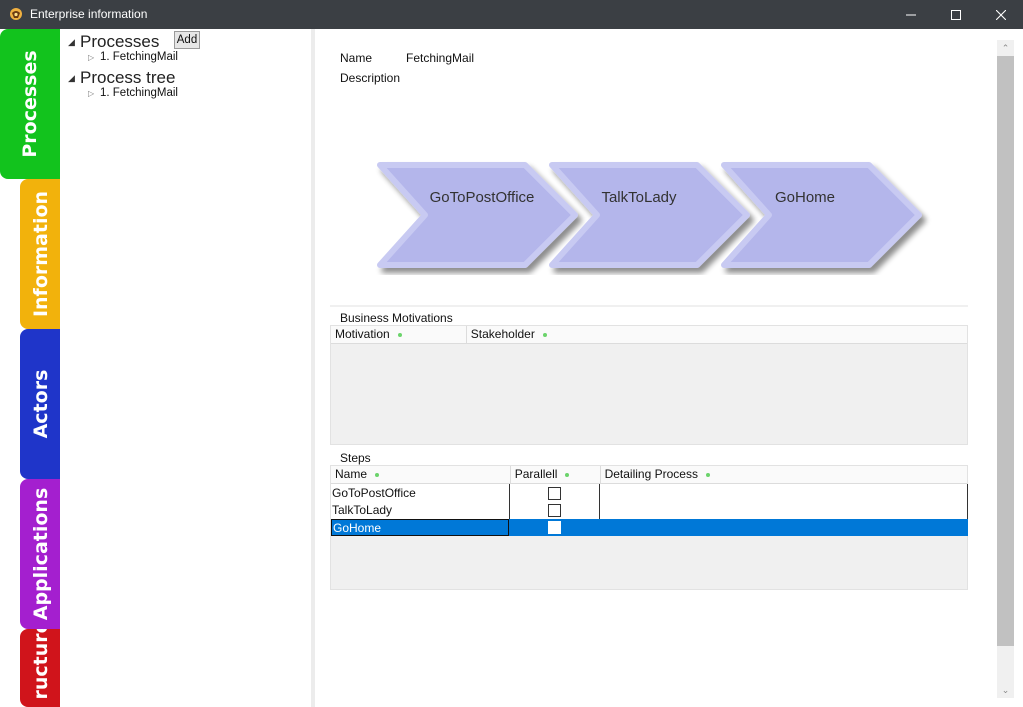  I want to click on minimize-button, so click(911, 14).